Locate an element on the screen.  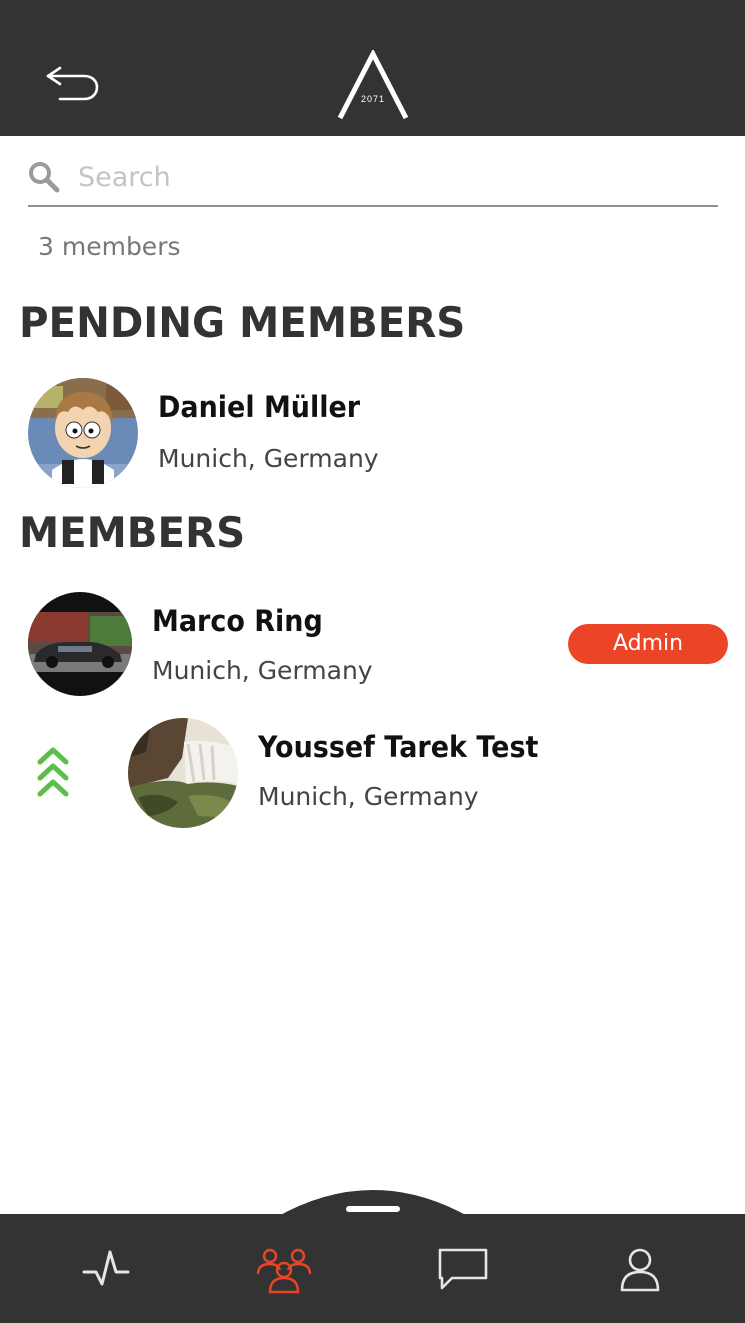
tab-members is located at coordinates (284, 1269).